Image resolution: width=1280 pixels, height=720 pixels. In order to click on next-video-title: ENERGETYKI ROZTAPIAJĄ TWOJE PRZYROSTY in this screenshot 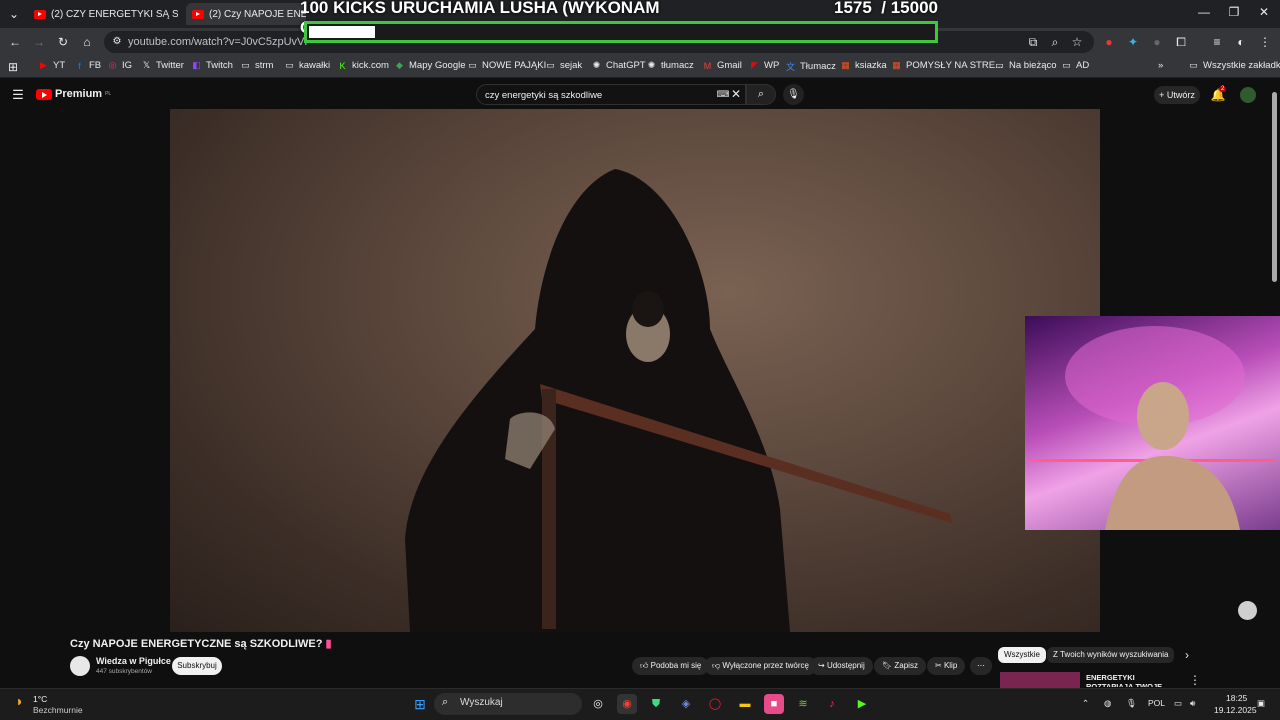, I will do `click(1131, 680)`.